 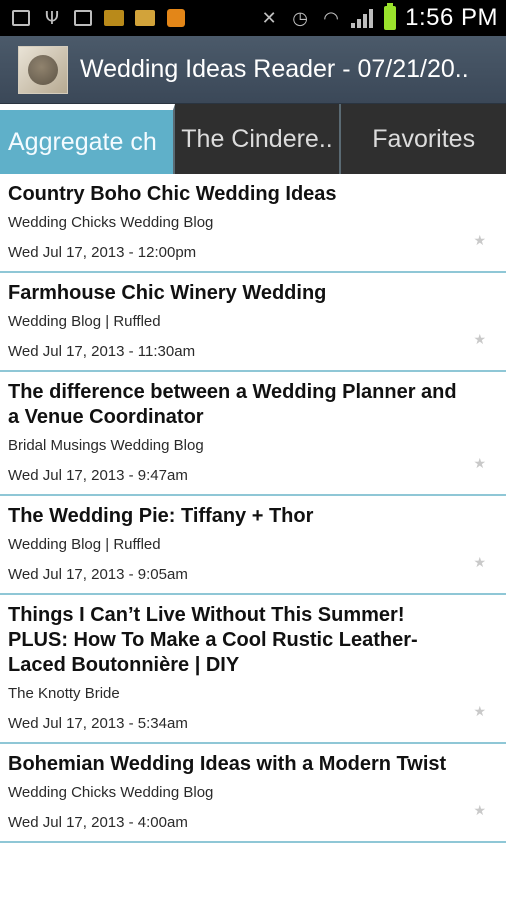 What do you see at coordinates (98, 475) in the screenshot?
I see `article-date: Wed Jul 17, 2013 - 9:47am` at bounding box center [98, 475].